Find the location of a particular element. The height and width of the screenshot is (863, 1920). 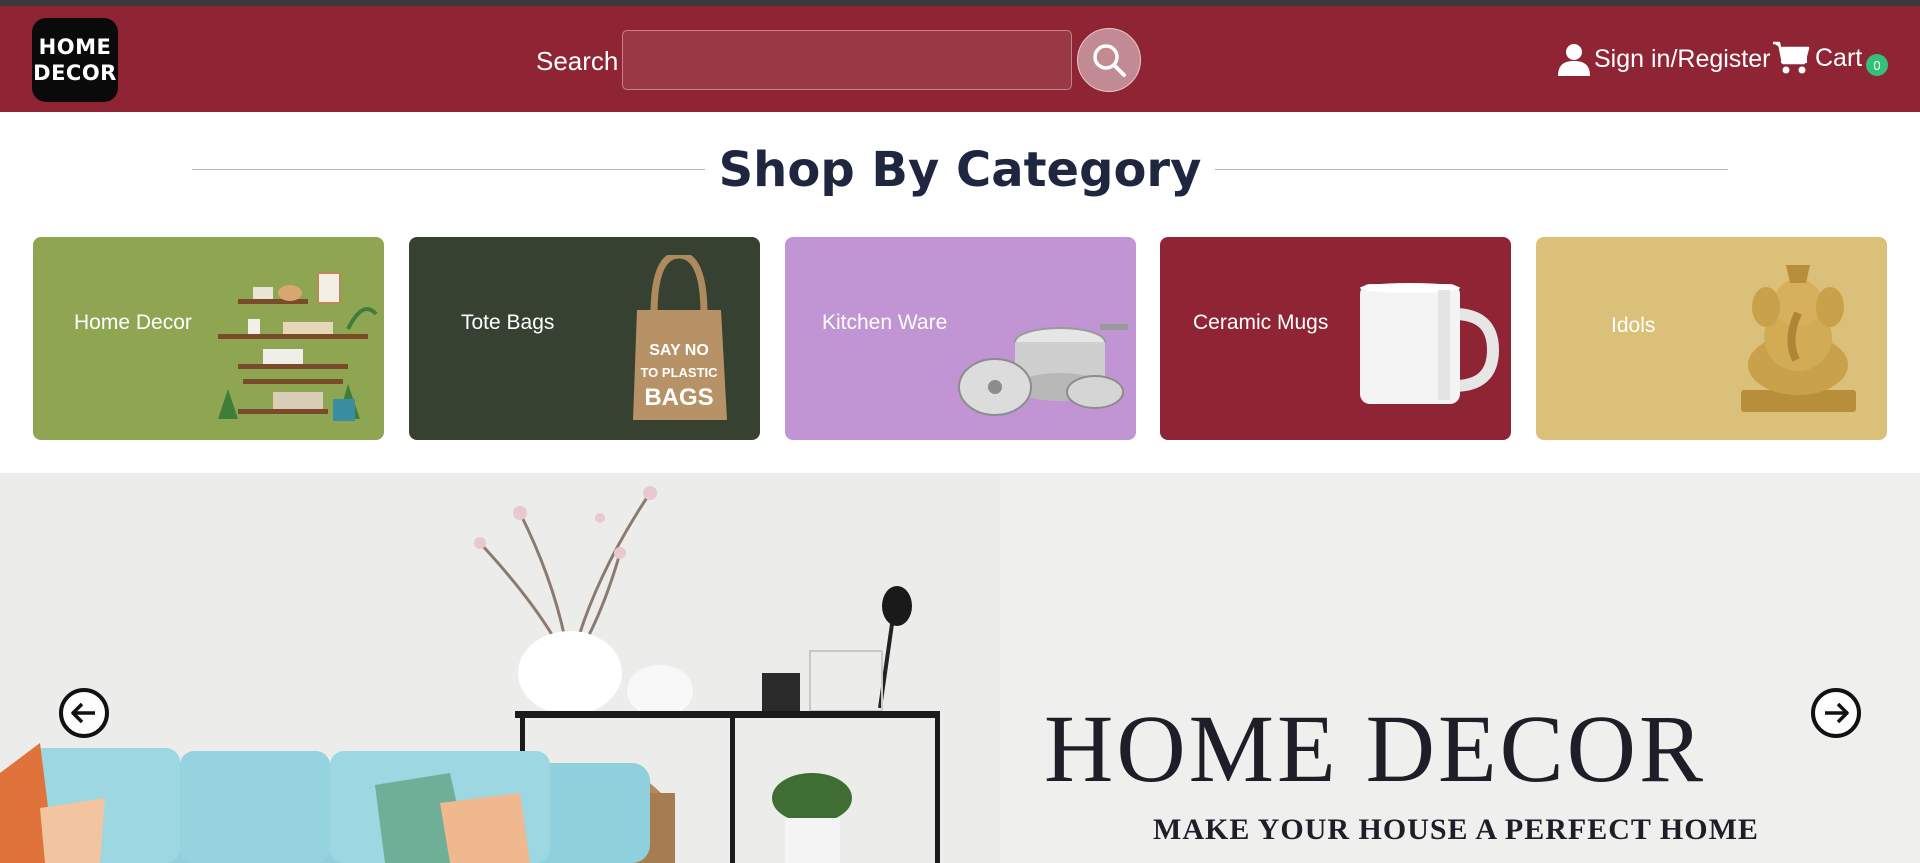

banner-subtitle: MAKE YOUR HOUSE A PERFECT HOME is located at coordinates (1456, 829).